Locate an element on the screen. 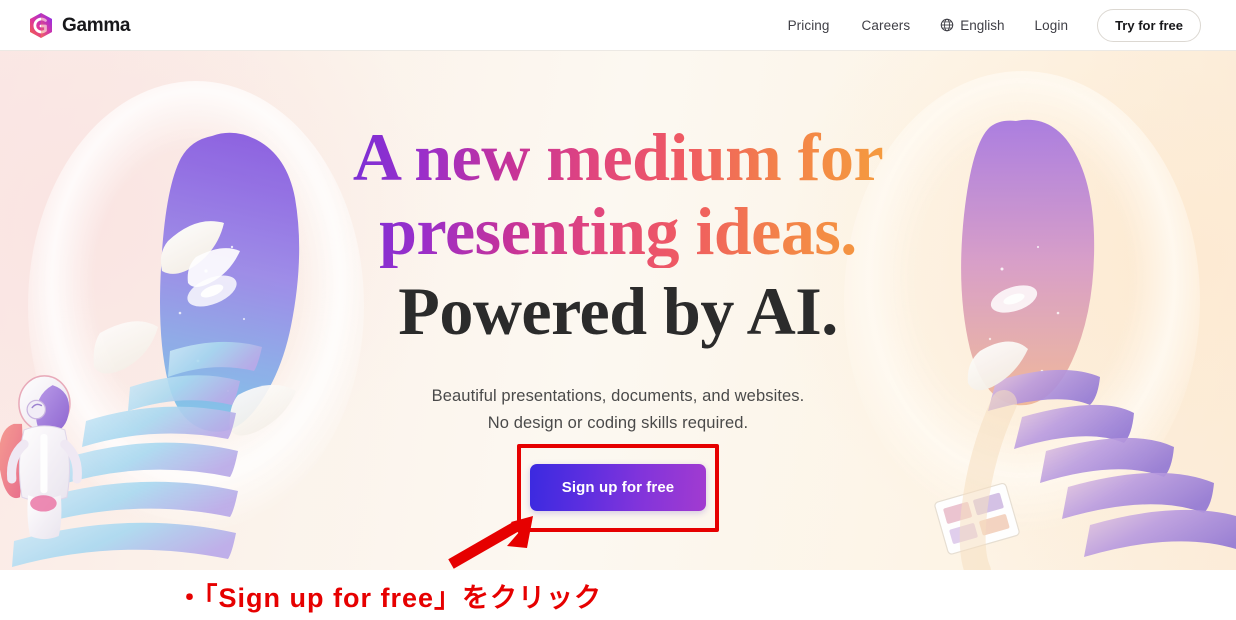  headline-line-2: presenting ideas. is located at coordinates (618, 231).